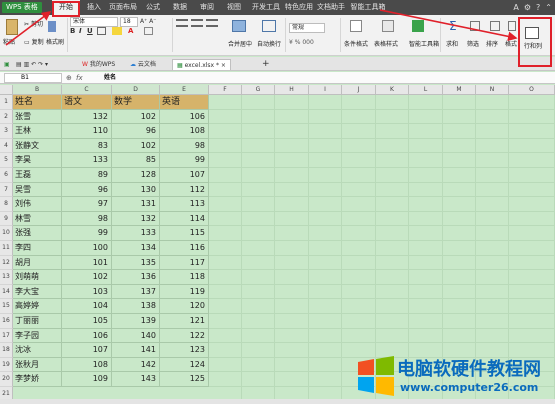  What do you see at coordinates (136, 175) in the screenshot?
I see `score-cell: 128` at bounding box center [136, 175].